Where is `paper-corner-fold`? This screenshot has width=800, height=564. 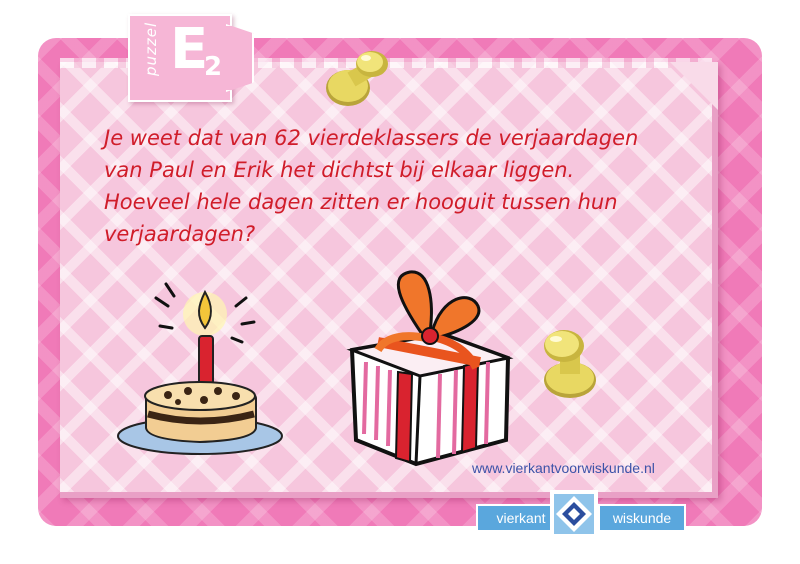 paper-corner-fold is located at coordinates (694, 86).